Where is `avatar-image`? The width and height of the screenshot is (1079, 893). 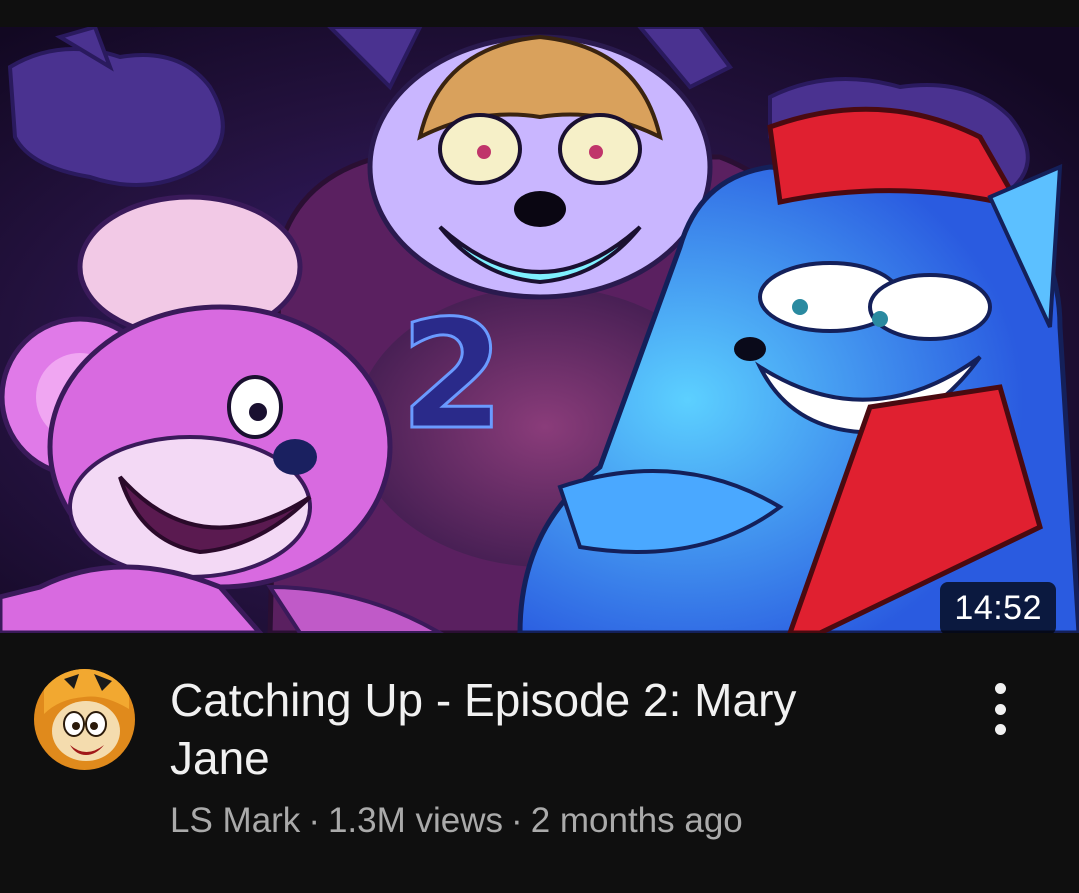
avatar-image is located at coordinates (84, 719).